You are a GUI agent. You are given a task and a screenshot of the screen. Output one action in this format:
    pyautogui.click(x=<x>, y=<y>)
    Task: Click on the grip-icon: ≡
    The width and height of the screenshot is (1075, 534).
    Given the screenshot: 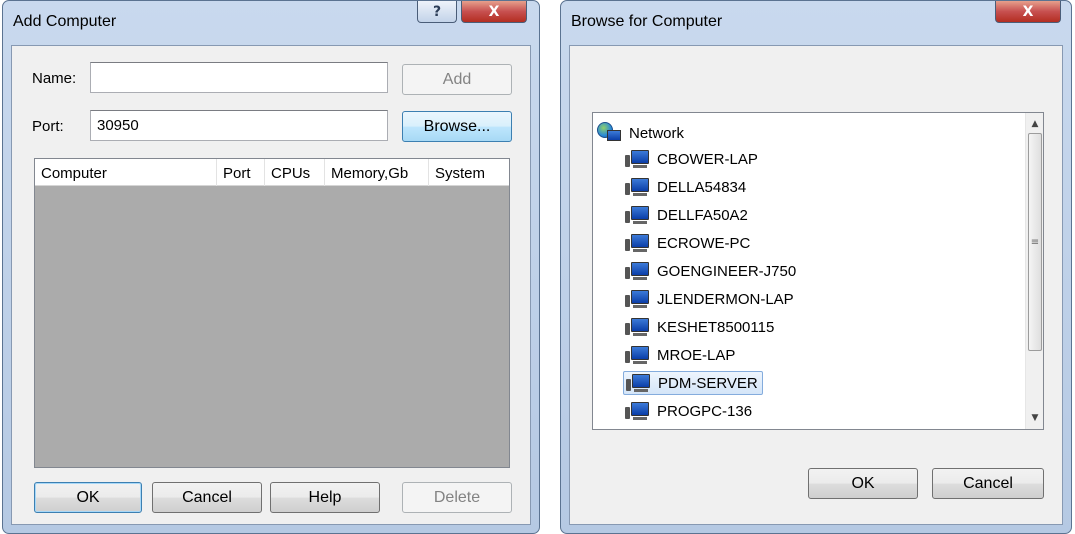 What is the action you would take?
    pyautogui.click(x=1035, y=242)
    